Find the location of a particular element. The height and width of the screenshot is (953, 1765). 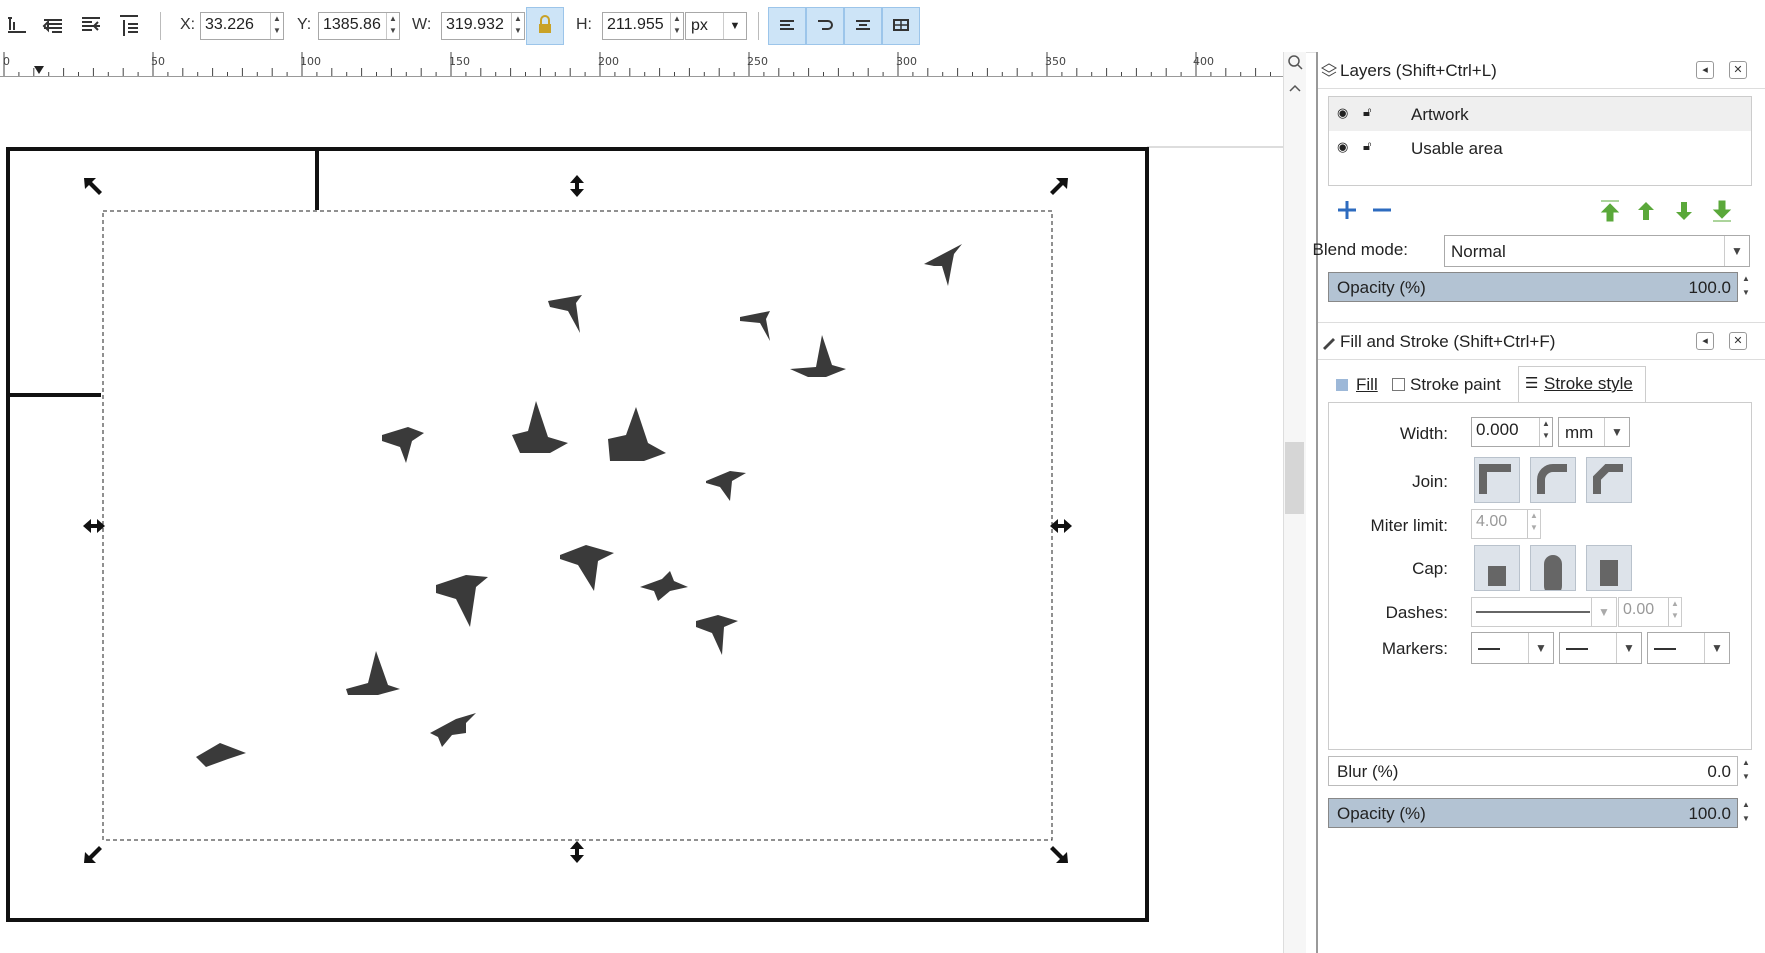

end-marker-select: ▼ is located at coordinates (1688, 648).